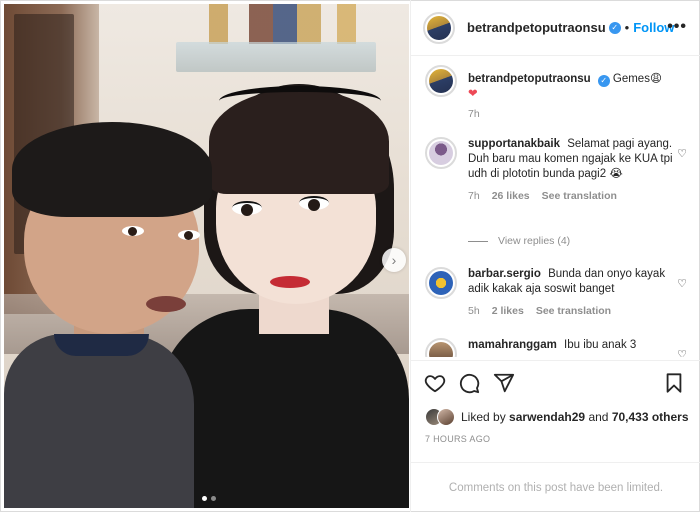 Image resolution: width=700 pixels, height=512 pixels. What do you see at coordinates (474, 196) in the screenshot?
I see `comment-time: 7h` at bounding box center [474, 196].